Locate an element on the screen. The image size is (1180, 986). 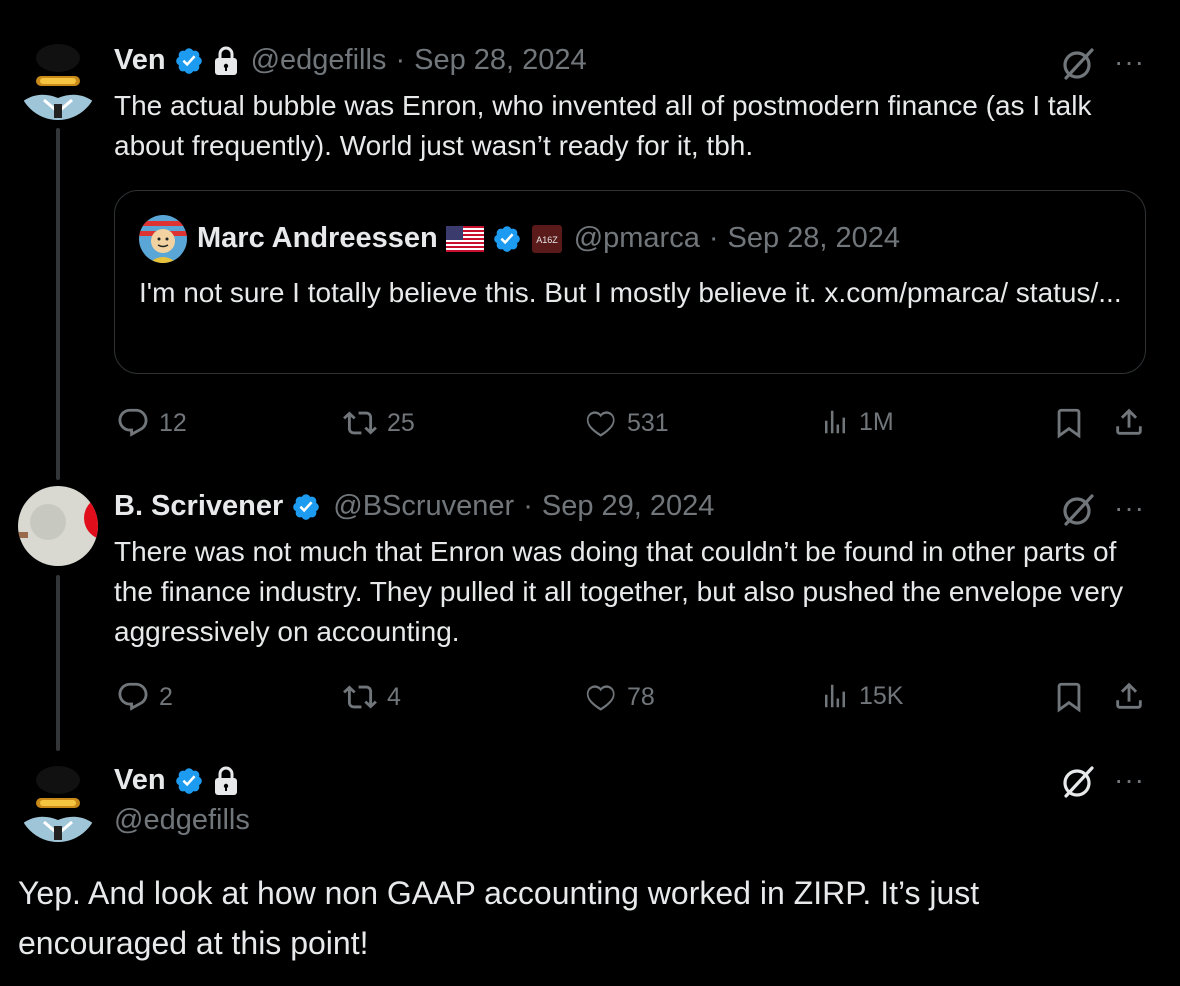
reply-button: 2 is located at coordinates (144, 697).